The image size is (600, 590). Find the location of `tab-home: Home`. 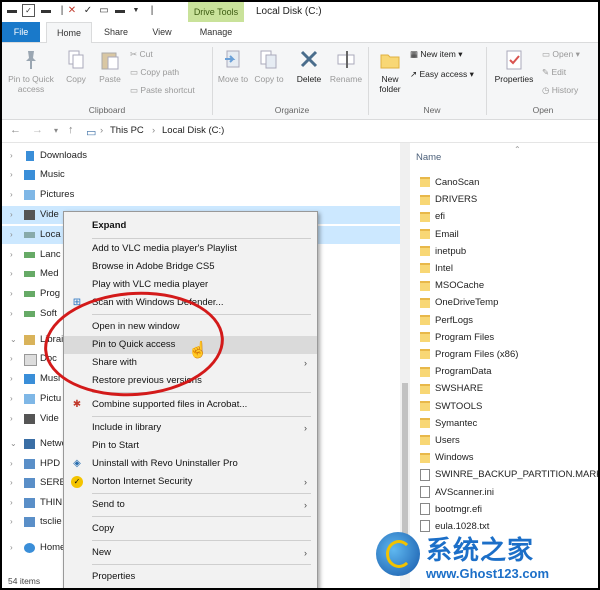

tab-home: Home is located at coordinates (69, 33).